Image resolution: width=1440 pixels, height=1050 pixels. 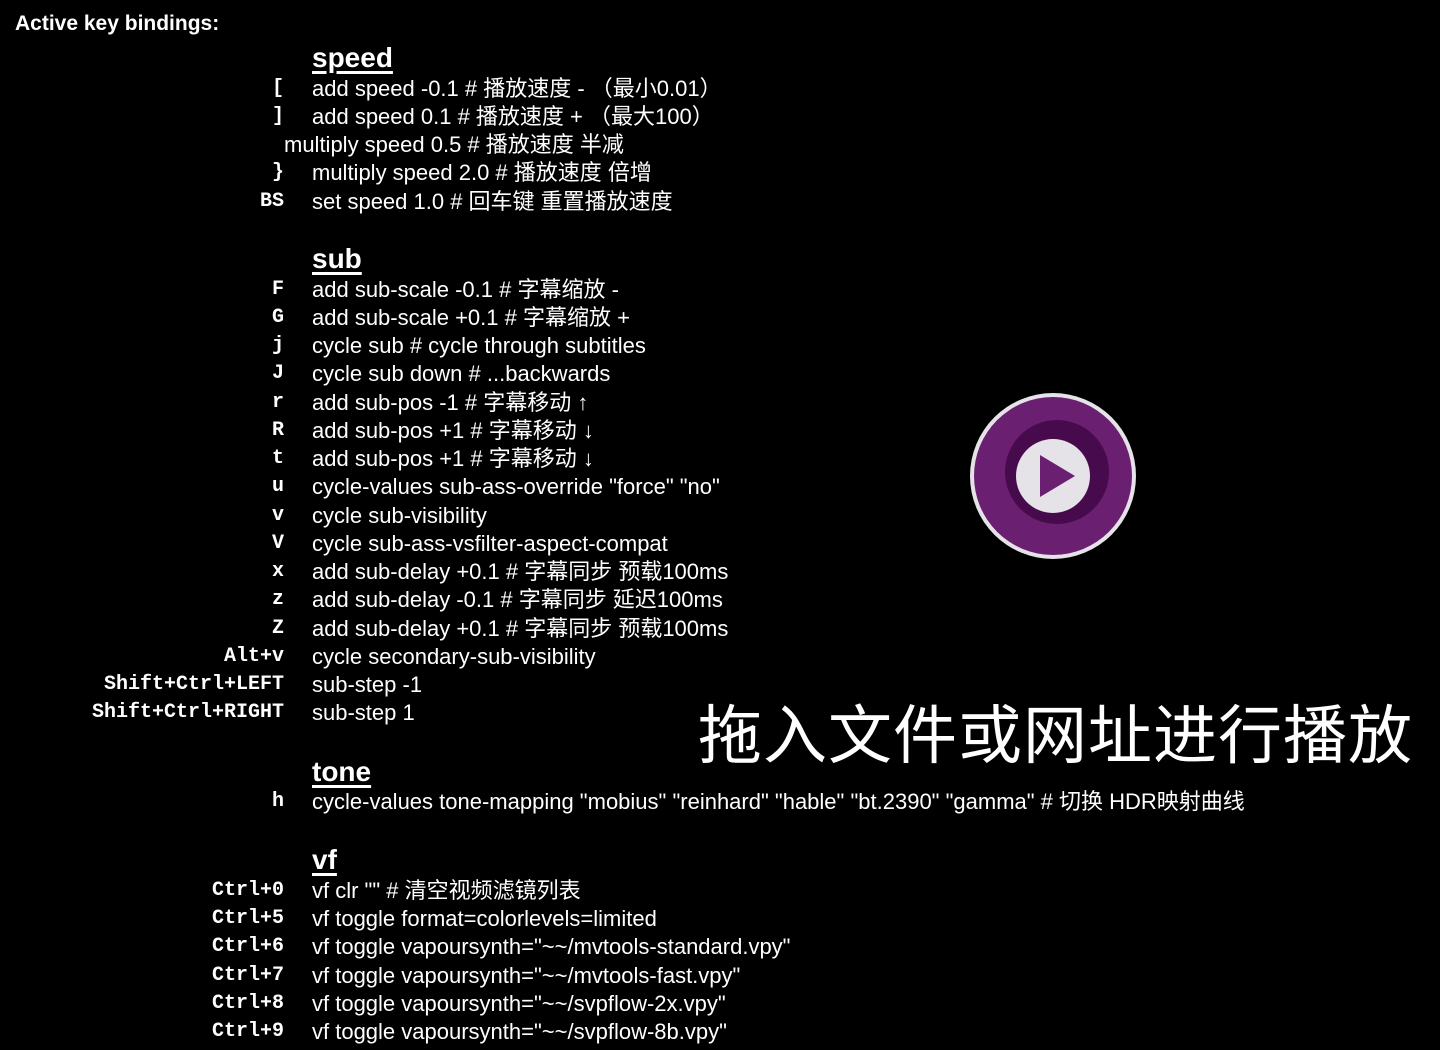 I want to click on binding-command: multiply speed 0.5 # 播放速度 半减, so click(x=454, y=144).